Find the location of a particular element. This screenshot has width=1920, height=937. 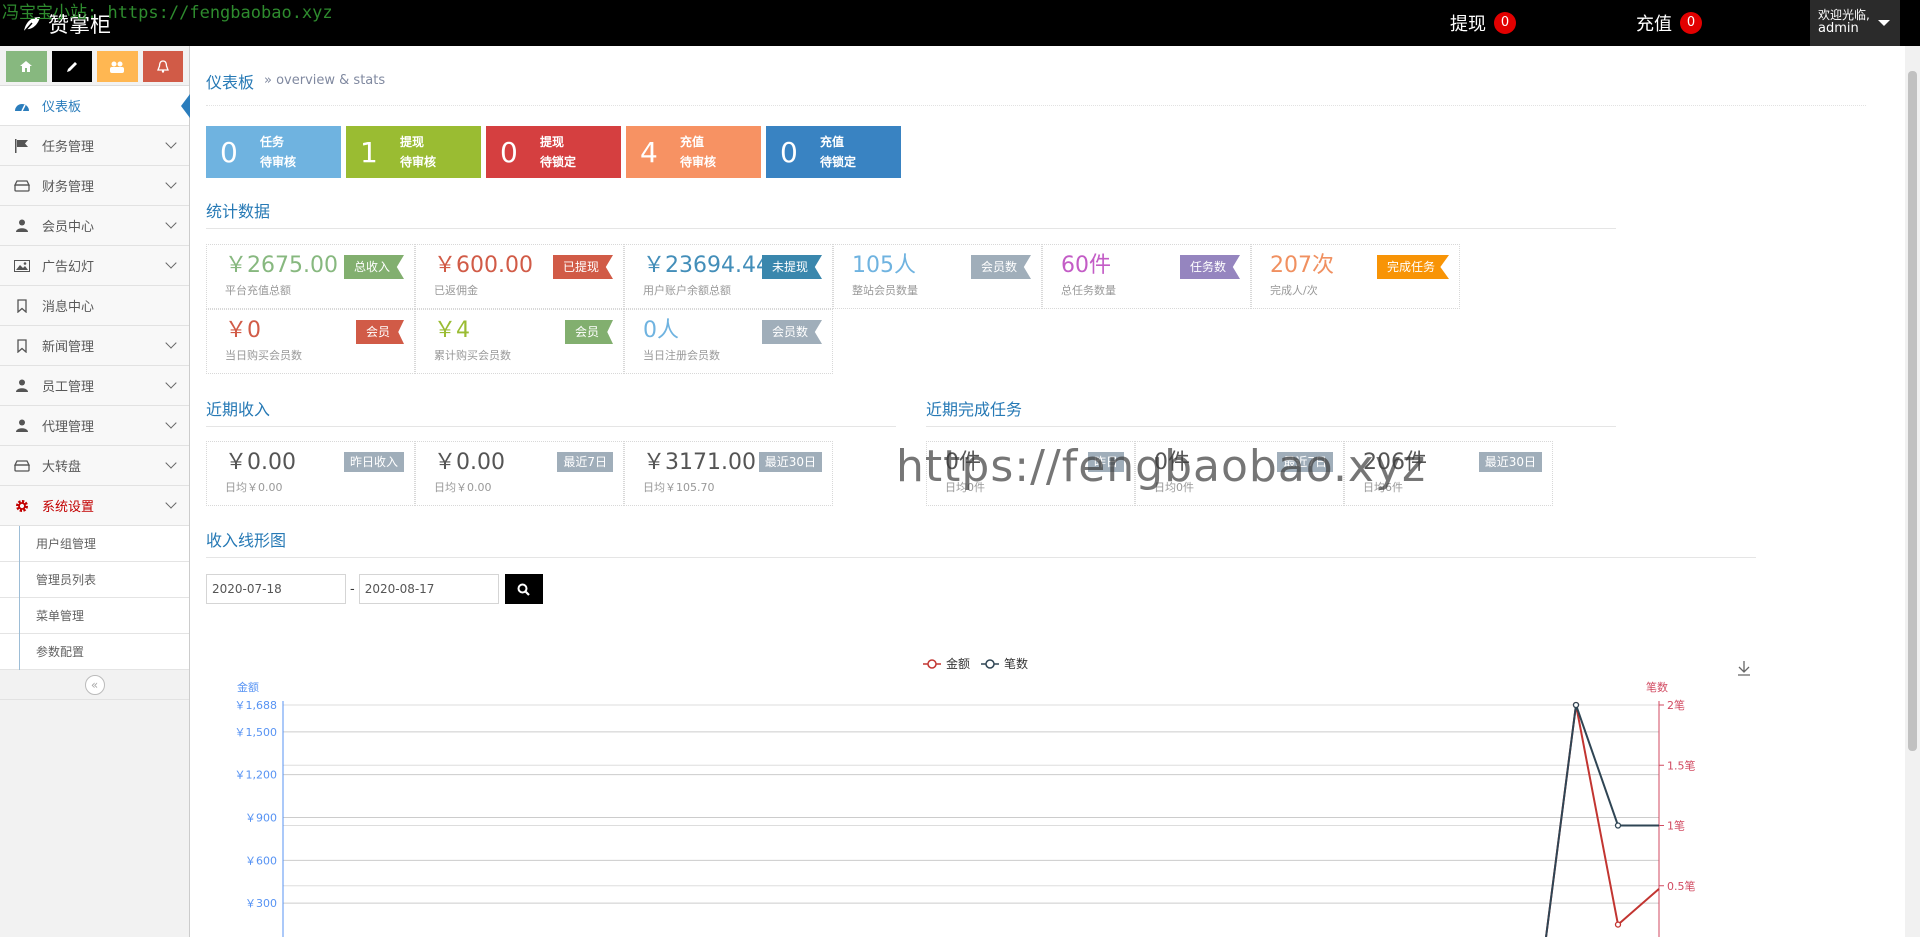

sidebar-item-agents: 代理管理 is located at coordinates (94, 426).